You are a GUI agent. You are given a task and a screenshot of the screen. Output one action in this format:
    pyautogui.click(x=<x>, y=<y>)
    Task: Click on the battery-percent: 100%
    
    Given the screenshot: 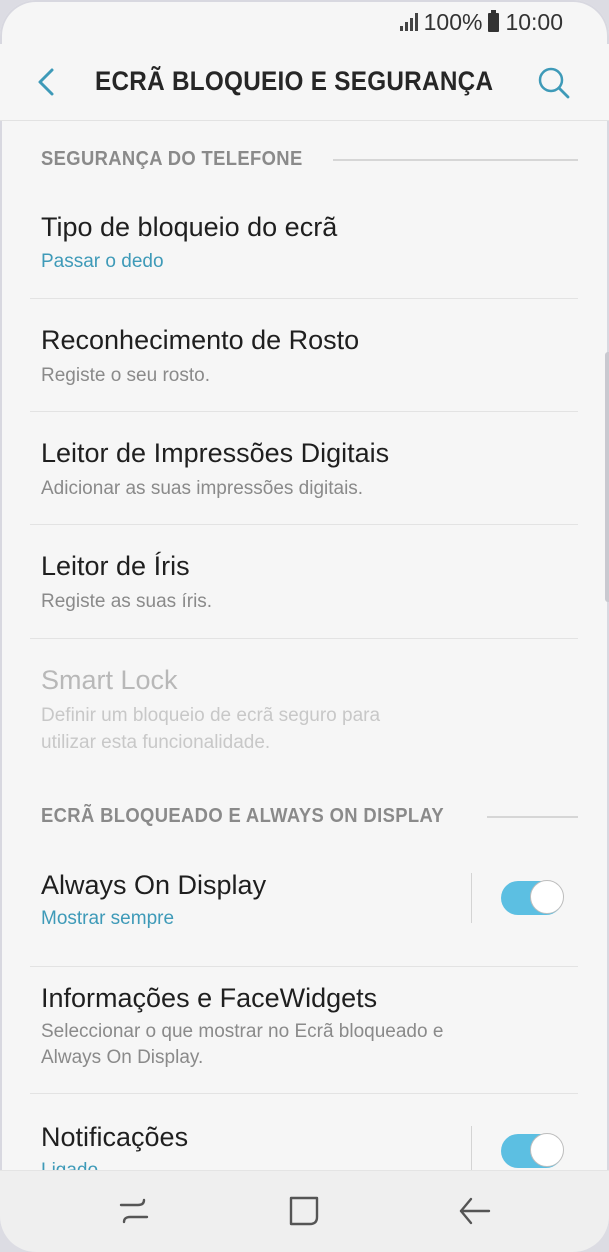 What is the action you would take?
    pyautogui.click(x=453, y=21)
    